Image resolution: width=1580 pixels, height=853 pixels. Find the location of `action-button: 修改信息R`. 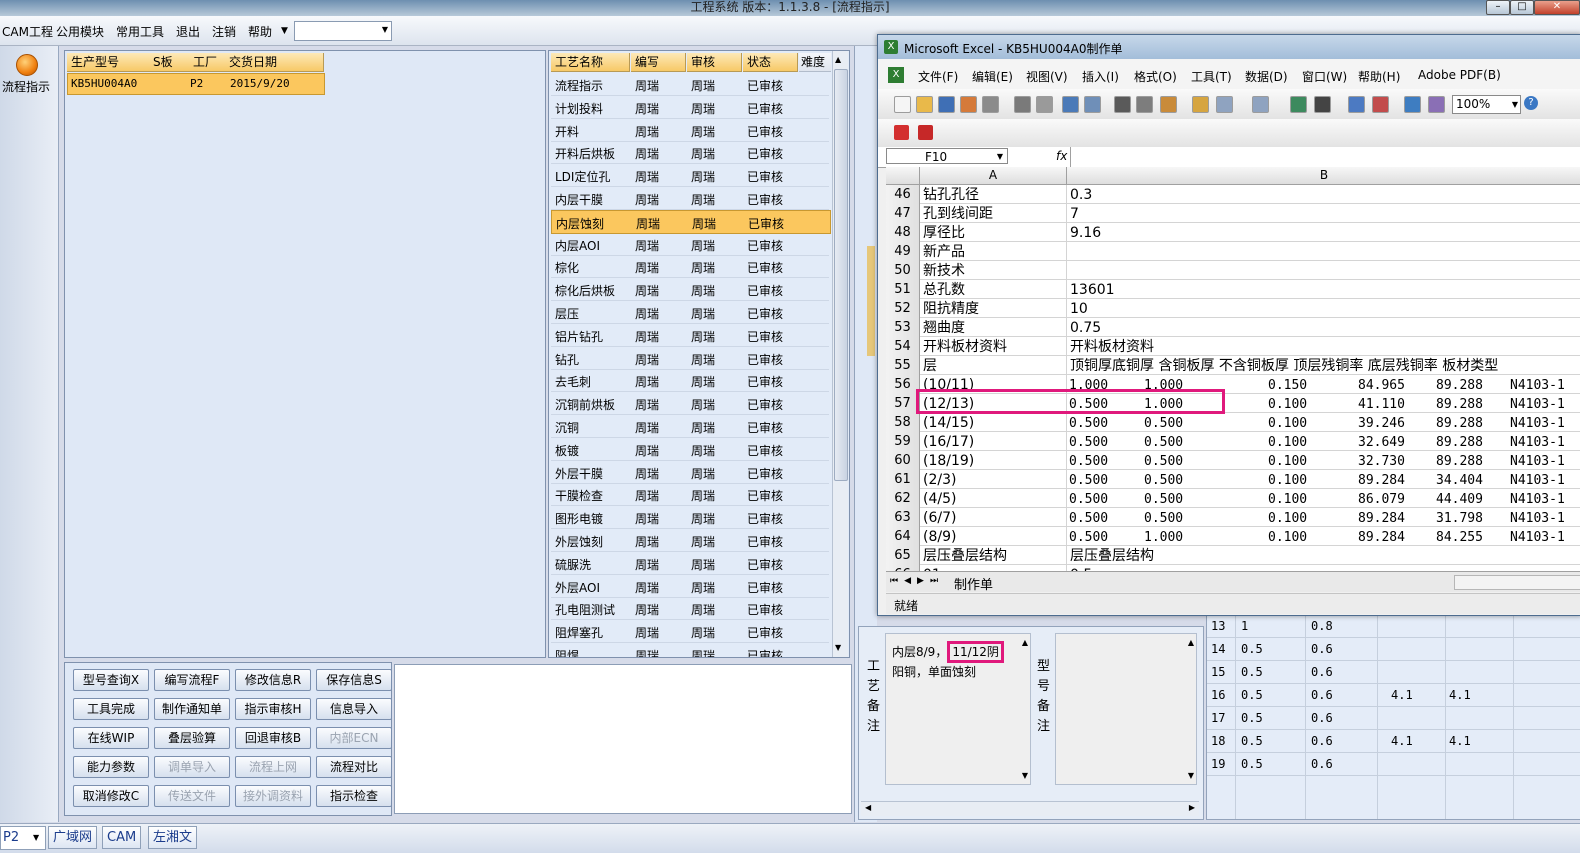

action-button: 修改信息R is located at coordinates (273, 680).